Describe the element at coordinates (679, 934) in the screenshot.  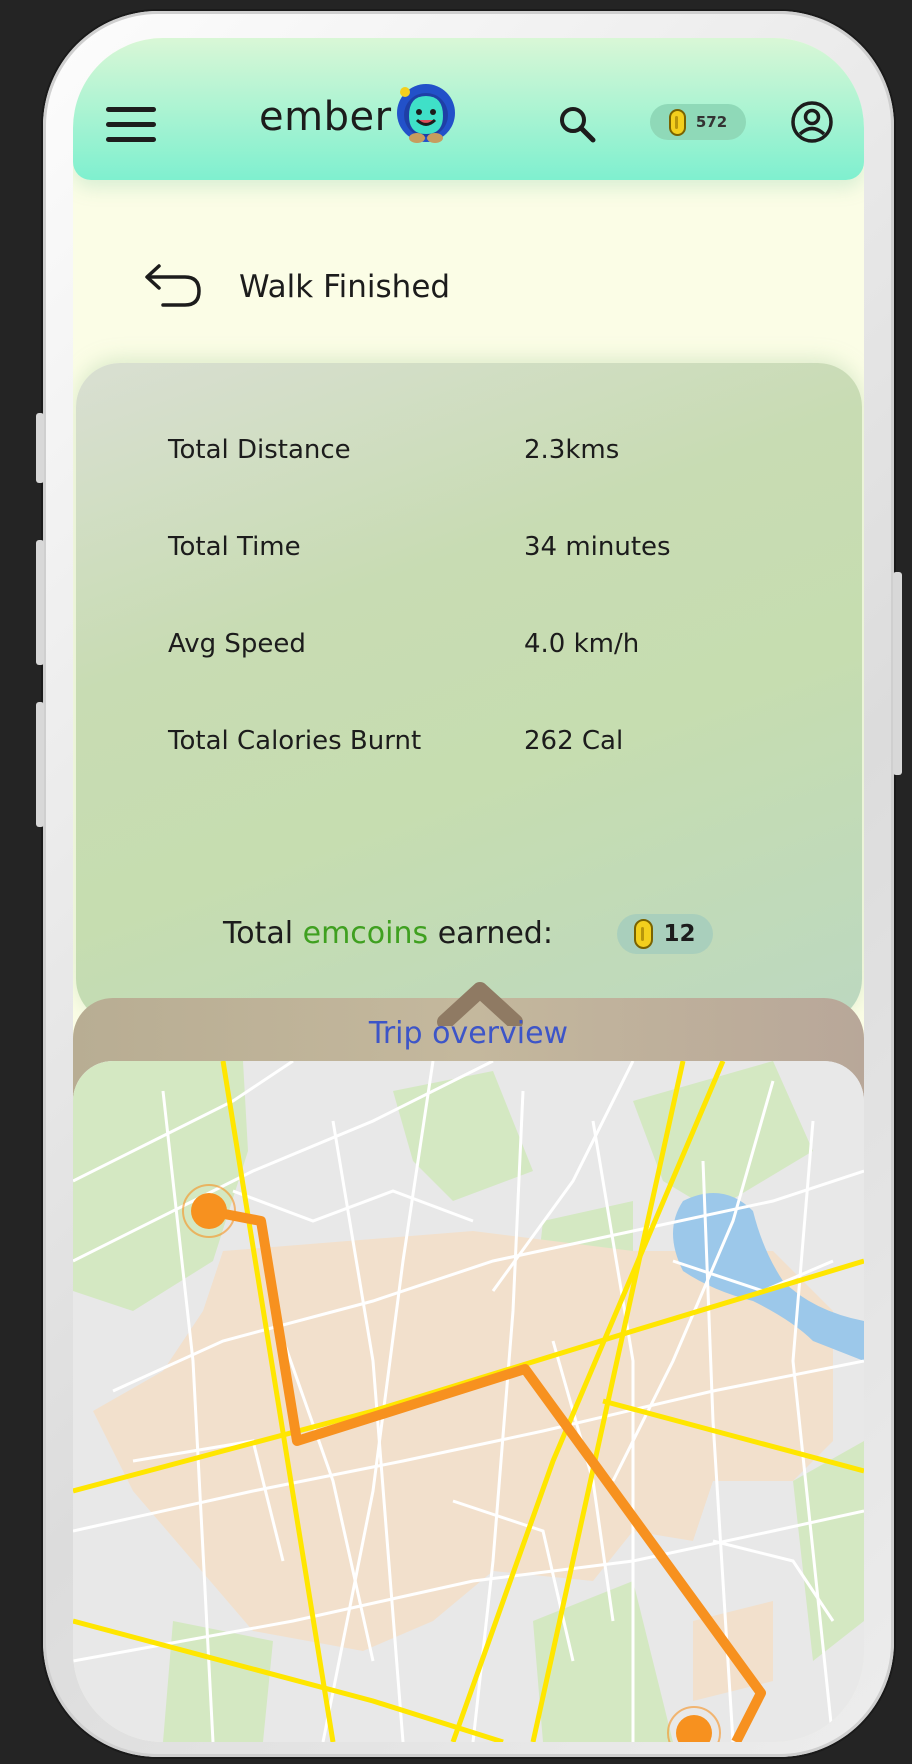
I see `emcoins-earned-amount: 12` at that location.